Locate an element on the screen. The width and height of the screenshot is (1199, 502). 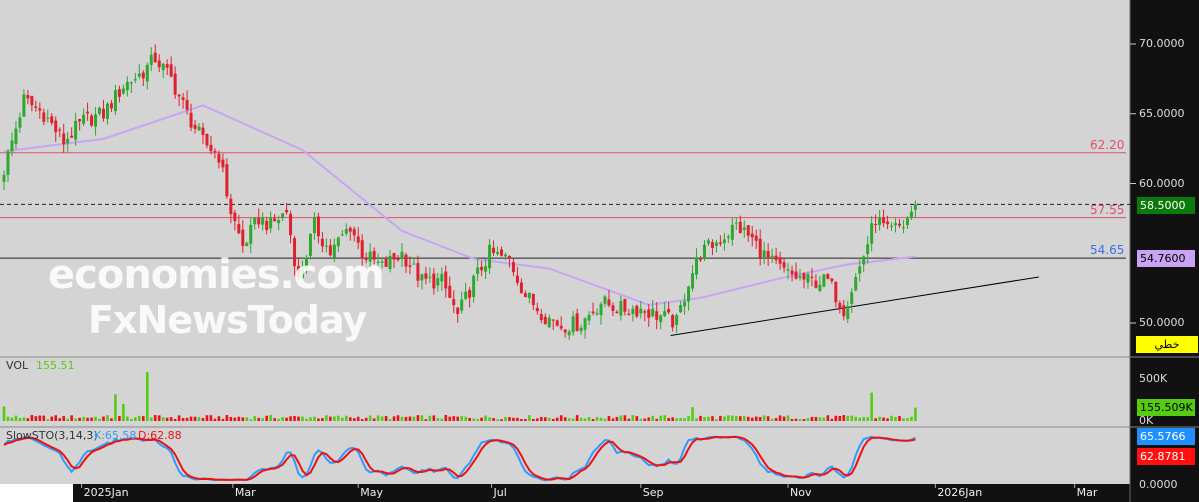
sto-title: SlowSTO(3,14,3) is located at coordinates (52, 435).